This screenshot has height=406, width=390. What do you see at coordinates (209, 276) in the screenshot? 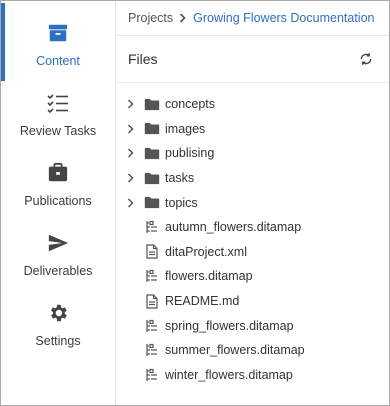
I see `file-name: flowers.ditamap` at bounding box center [209, 276].